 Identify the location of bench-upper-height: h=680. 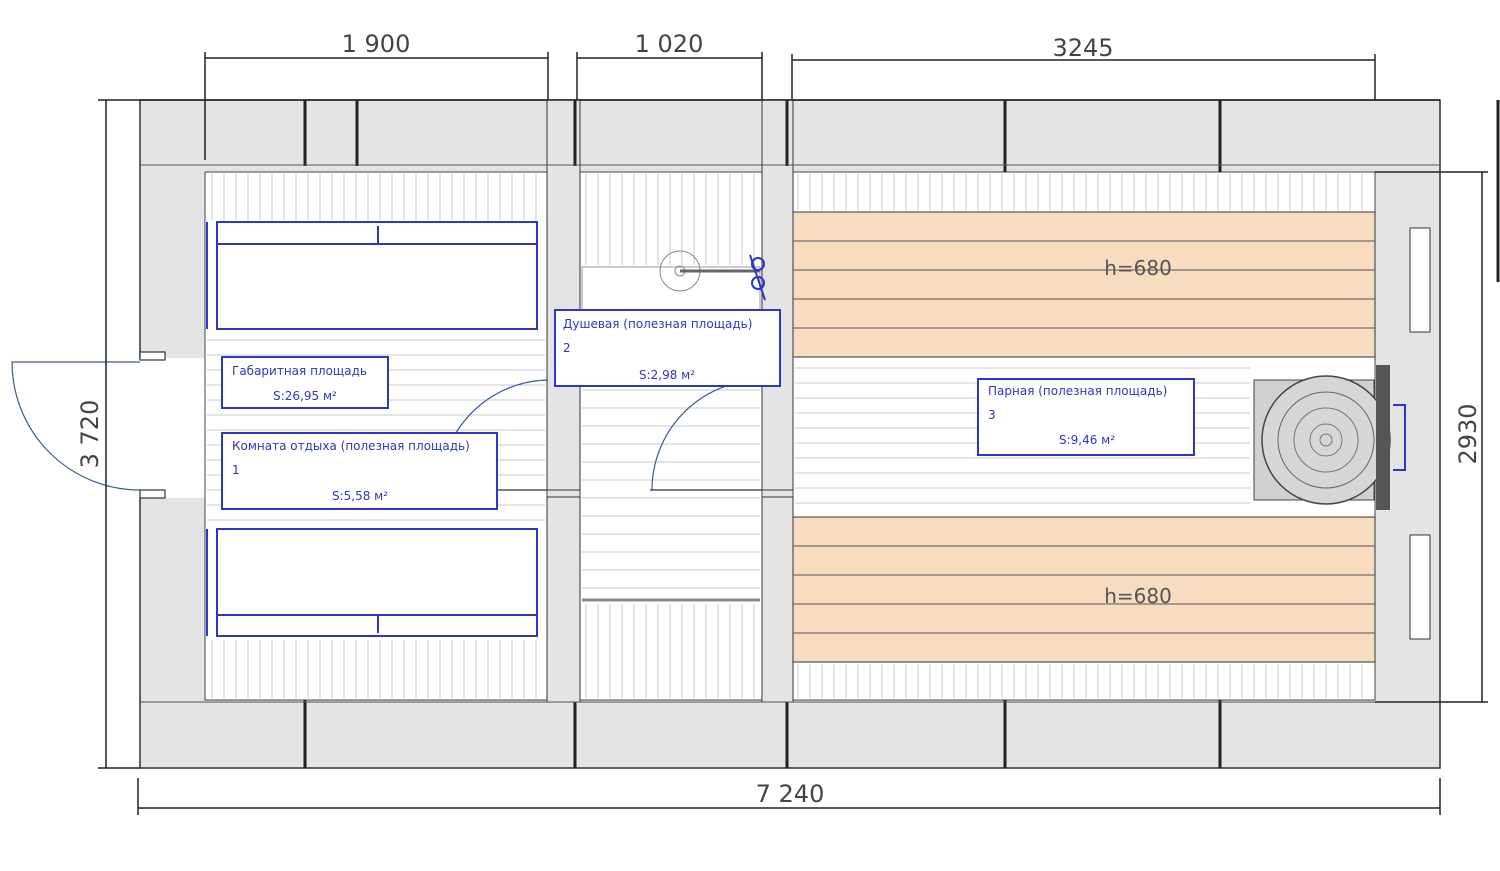
(1138, 268).